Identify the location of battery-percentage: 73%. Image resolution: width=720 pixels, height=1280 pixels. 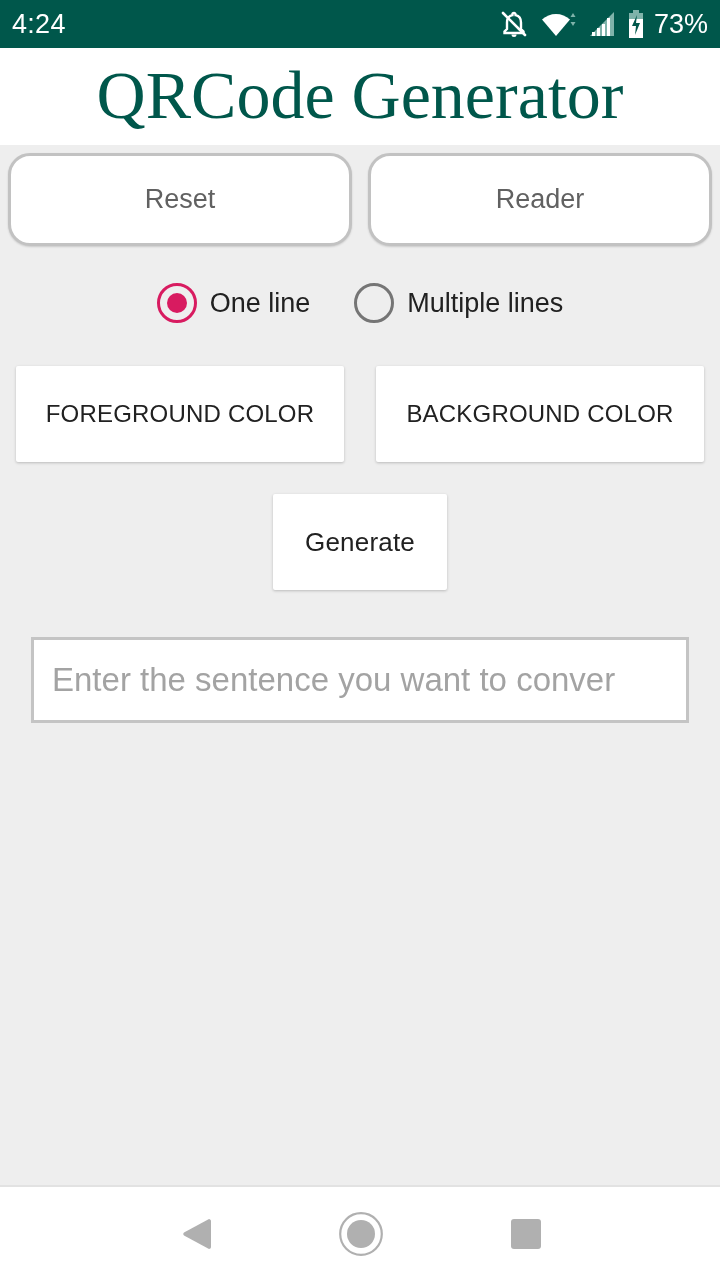
(680, 24).